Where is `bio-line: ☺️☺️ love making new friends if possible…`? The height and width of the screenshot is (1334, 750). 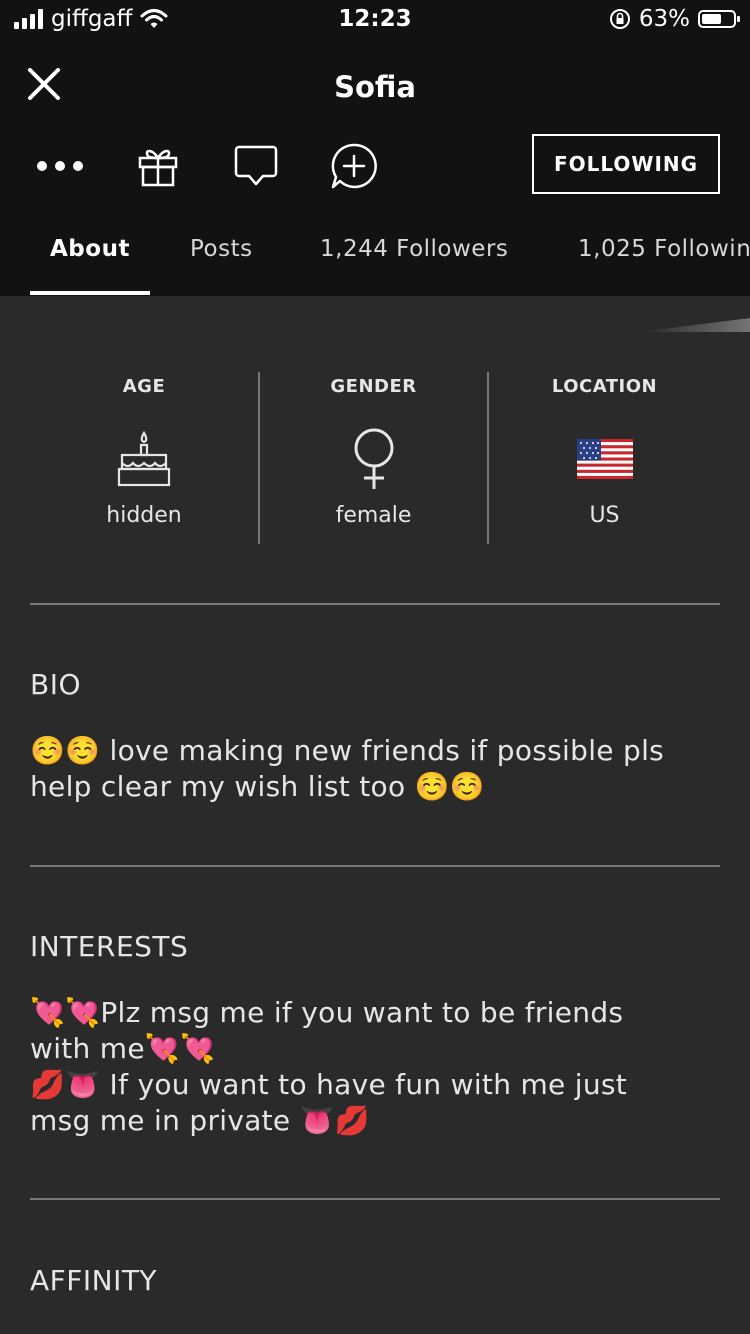 bio-line: ☺️☺️ love making new friends if possible… is located at coordinates (347, 750).